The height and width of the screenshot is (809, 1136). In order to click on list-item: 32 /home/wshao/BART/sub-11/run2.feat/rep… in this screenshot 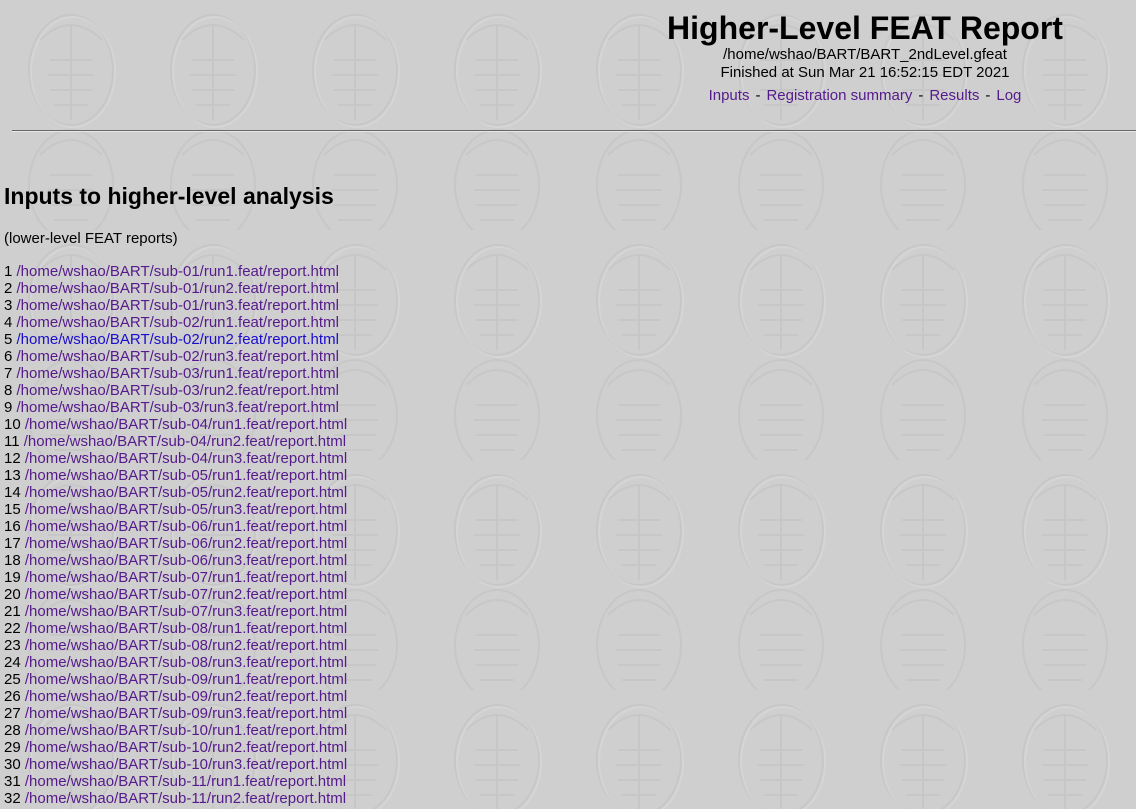, I will do `click(175, 798)`.